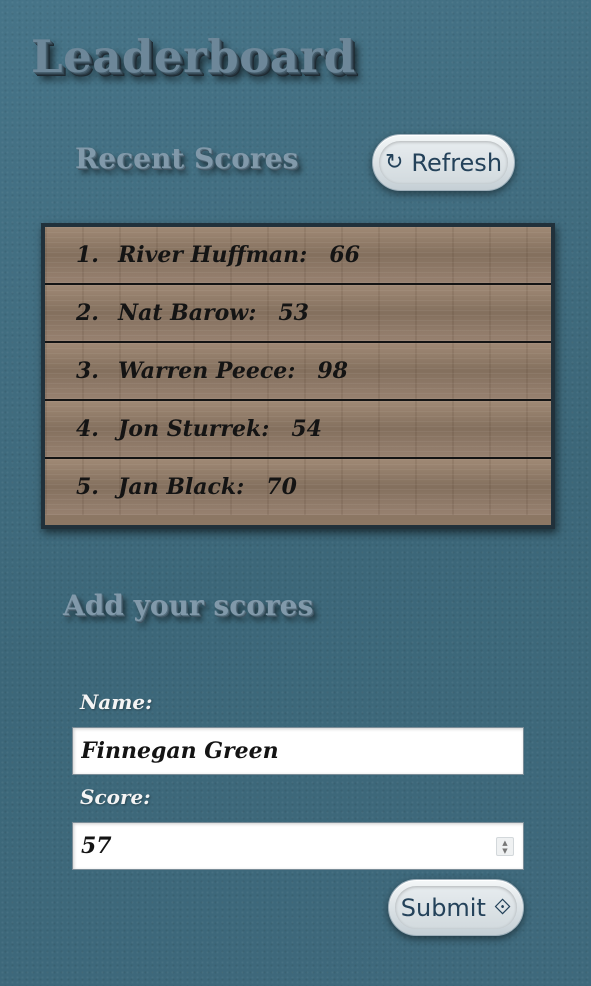 Image resolution: width=591 pixels, height=986 pixels. I want to click on name-label: Name:, so click(116, 702).